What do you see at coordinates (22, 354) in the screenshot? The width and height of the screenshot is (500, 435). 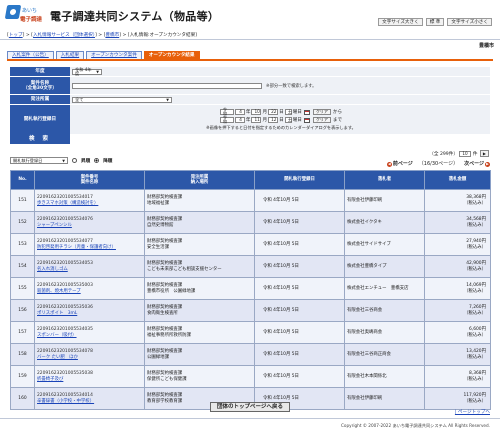 I see `row-no: 158` at bounding box center [22, 354].